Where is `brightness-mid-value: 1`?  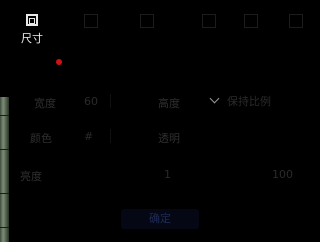
brightness-mid-value: 1 is located at coordinates (167, 174).